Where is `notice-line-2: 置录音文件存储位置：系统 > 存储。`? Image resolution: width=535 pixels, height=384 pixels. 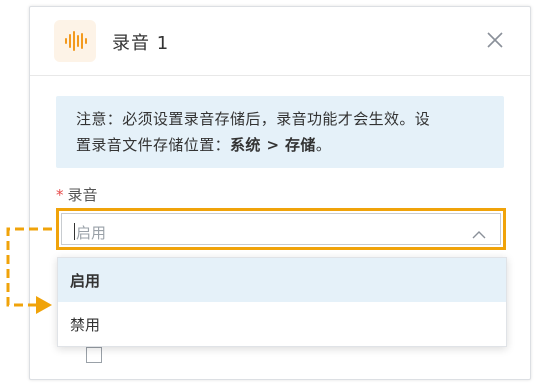 notice-line-2: 置录音文件存储位置：系统 > 存储。 is located at coordinates (282, 145).